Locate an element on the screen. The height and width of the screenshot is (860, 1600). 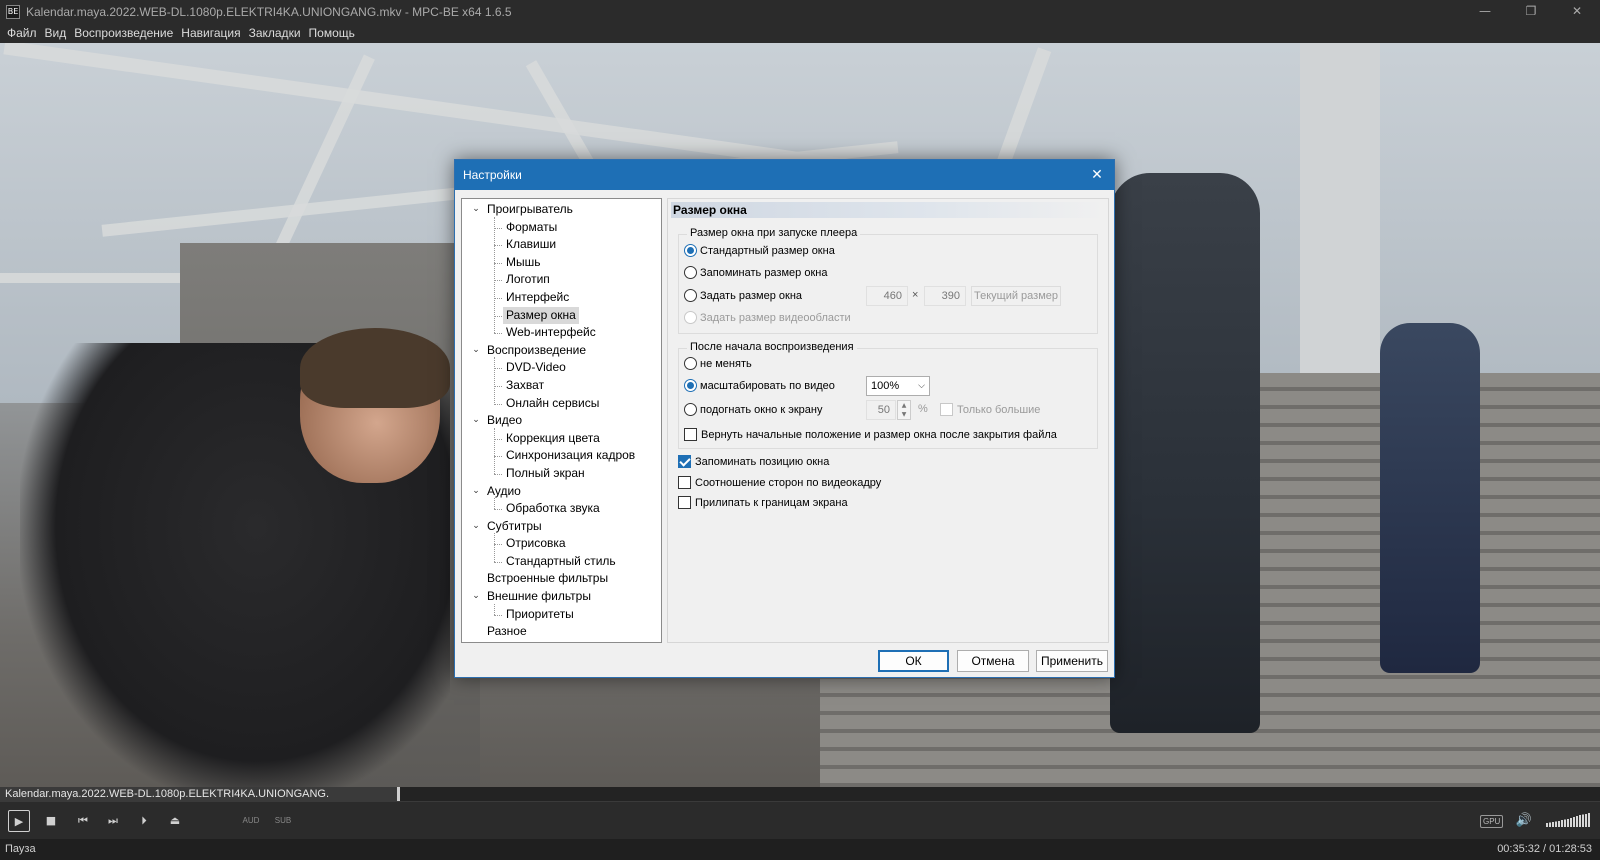
height-field: 390 is located at coordinates (945, 296).